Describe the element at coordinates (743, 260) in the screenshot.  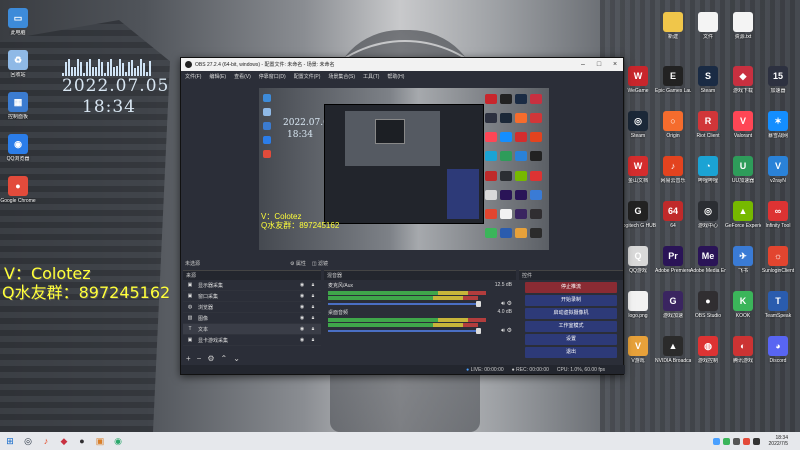
I see `desktop-icon-feishu: ✈ 飞书` at that location.